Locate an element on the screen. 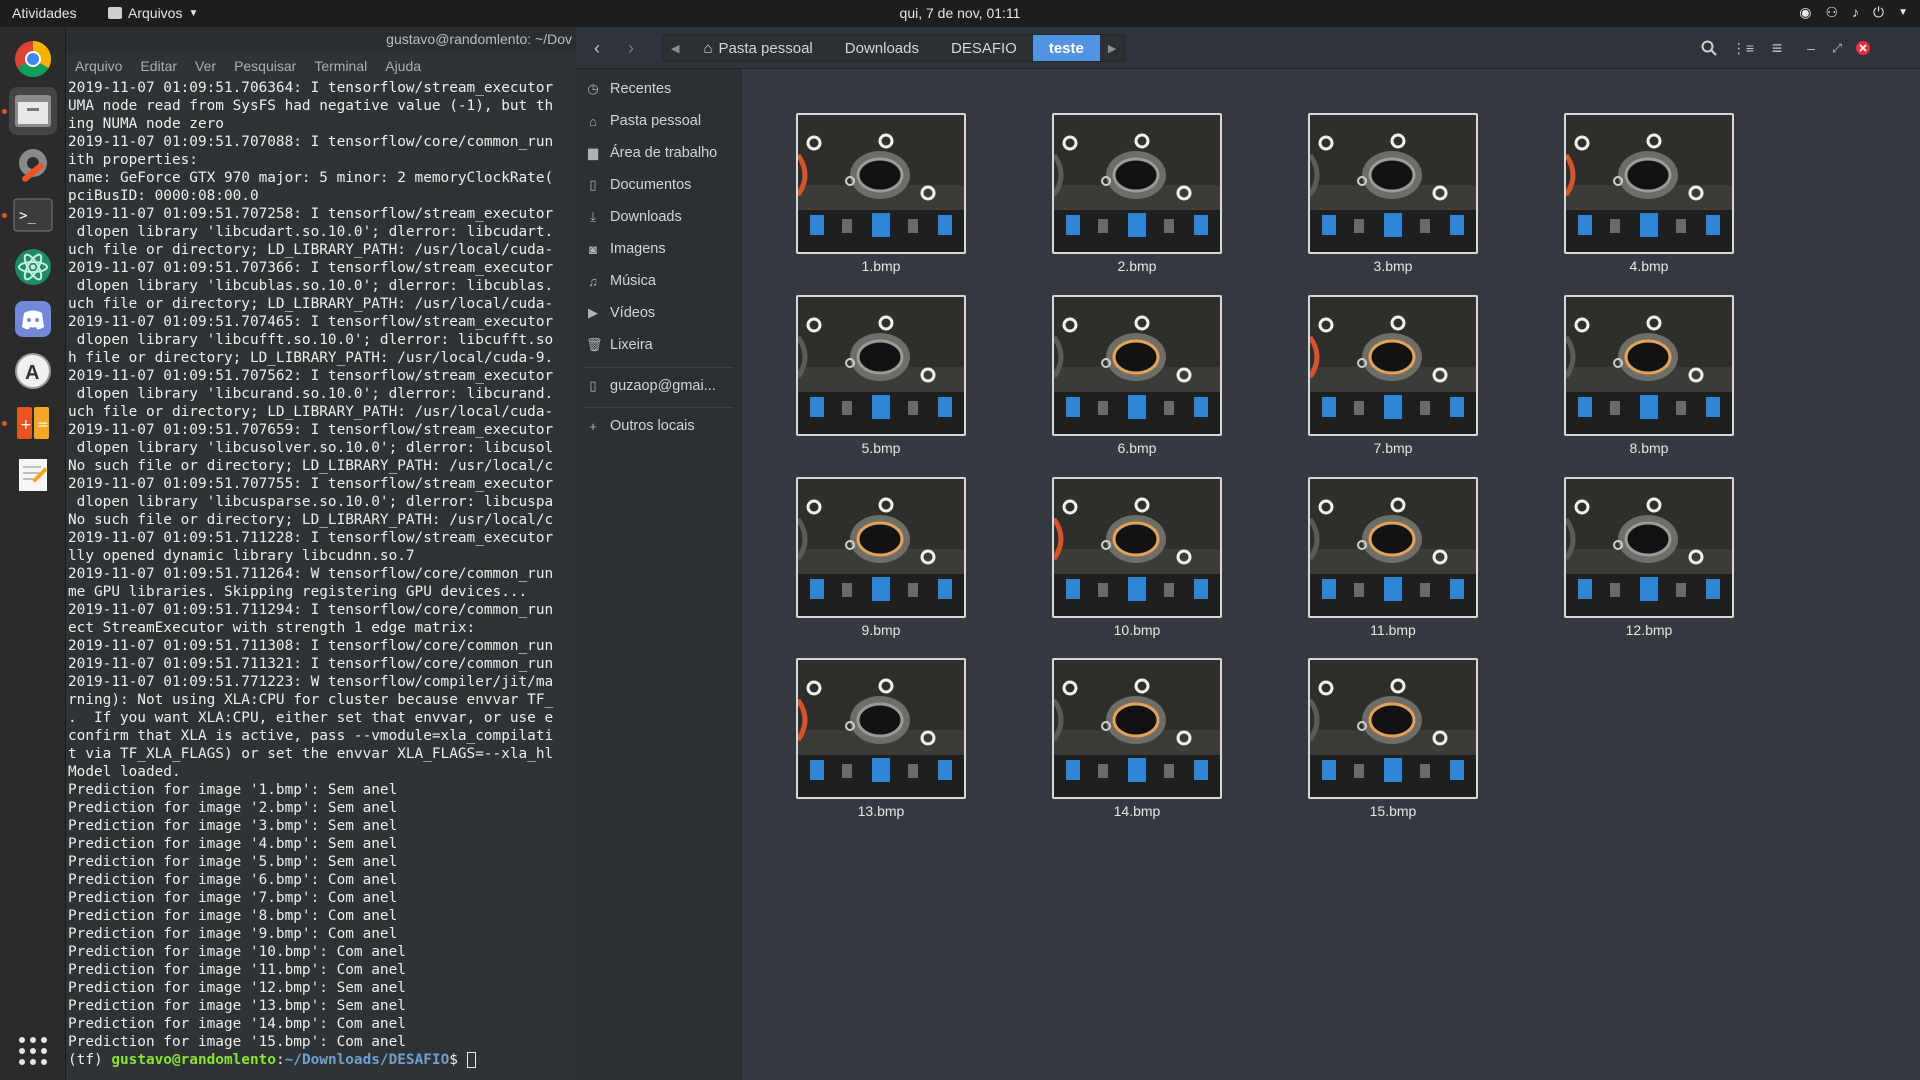 The height and width of the screenshot is (1080, 1920). file-name: 4.bmp is located at coordinates (1649, 266).